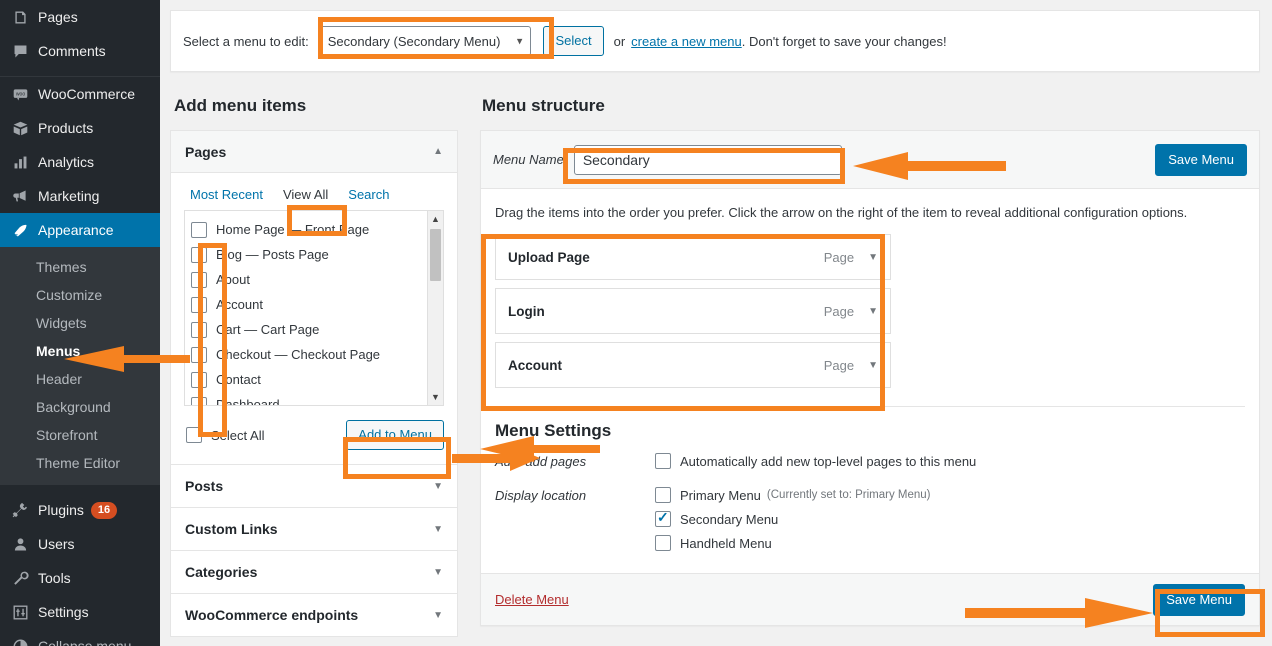  I want to click on menu-item-row: Login Page ▼, so click(693, 311).